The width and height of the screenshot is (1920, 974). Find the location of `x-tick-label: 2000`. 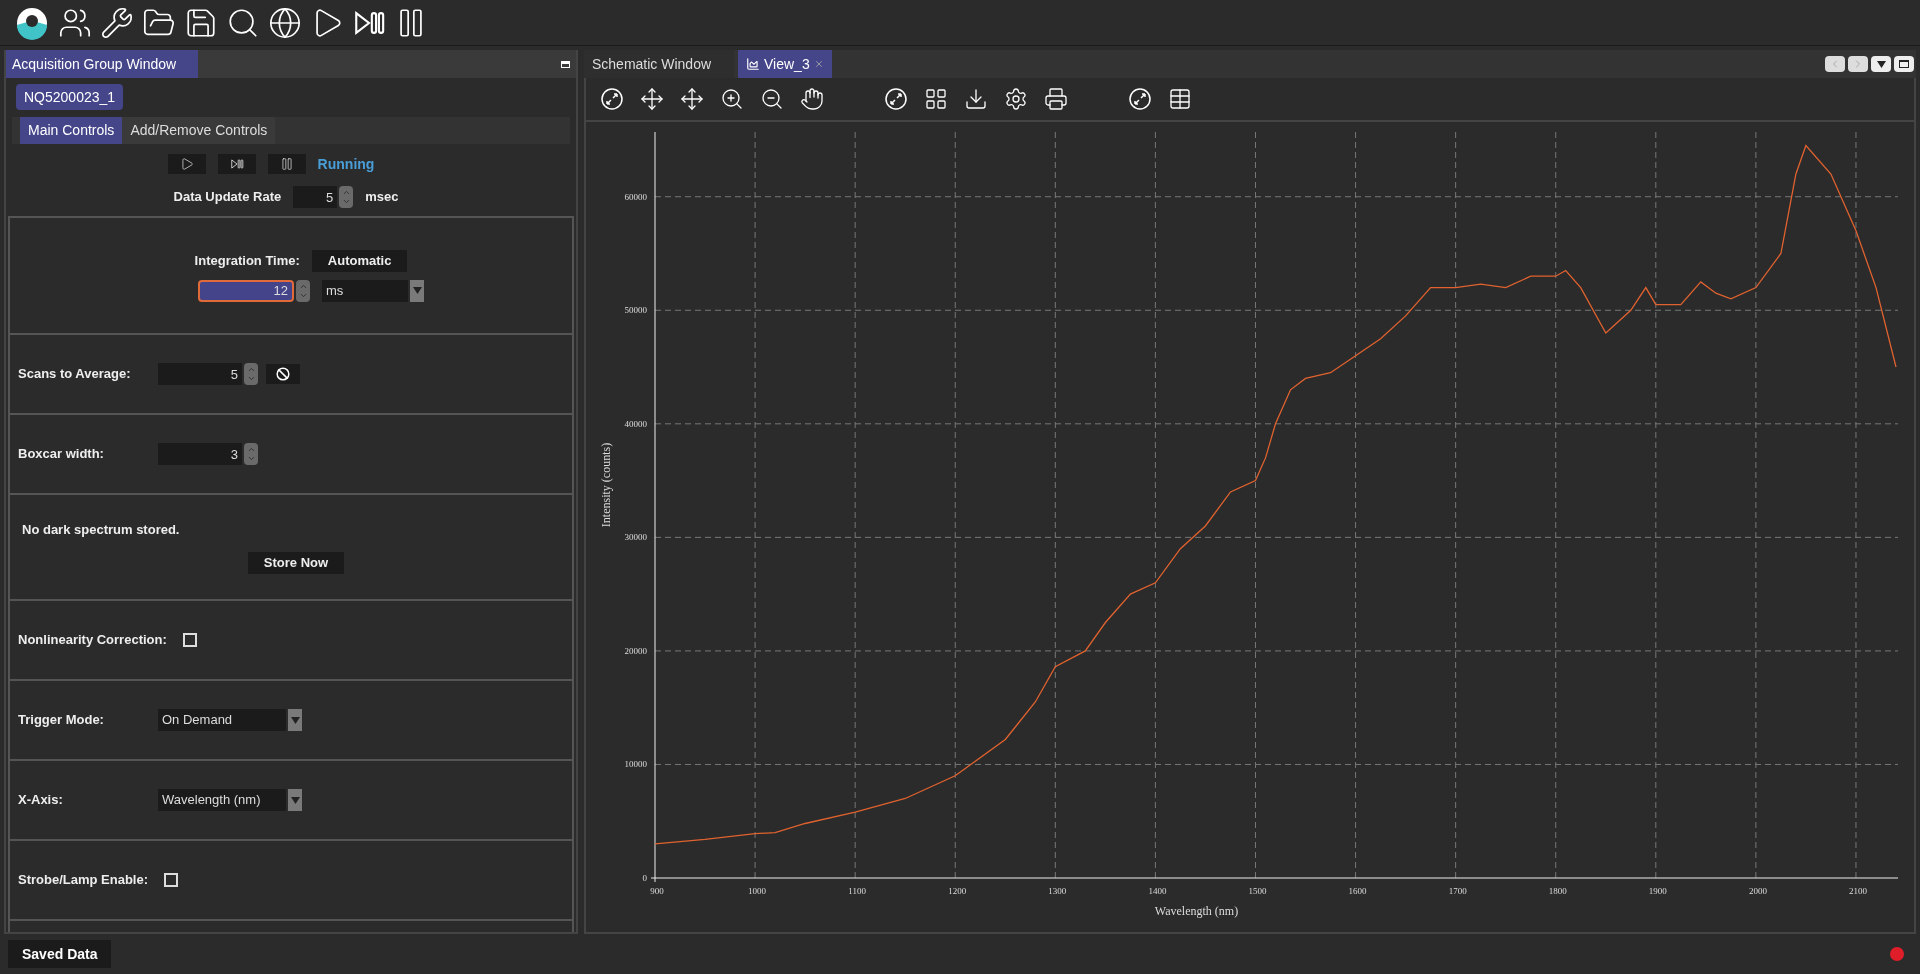

x-tick-label: 2000 is located at coordinates (1757, 891).